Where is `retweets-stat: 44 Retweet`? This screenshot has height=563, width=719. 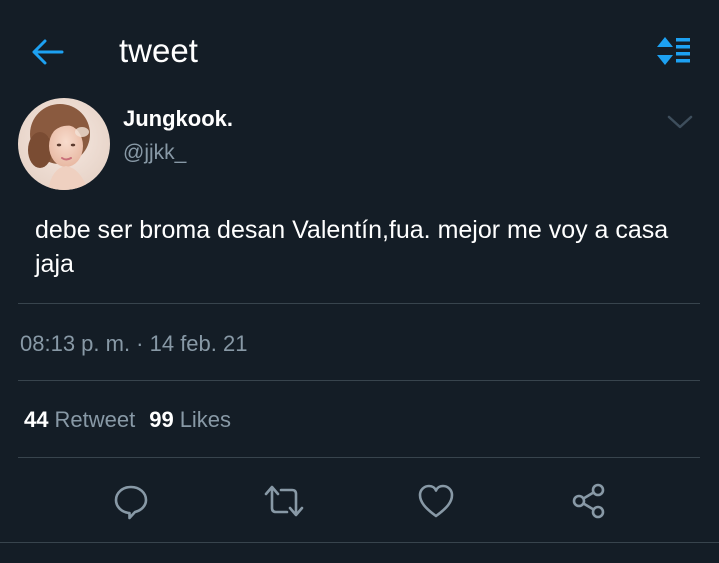 retweets-stat: 44 Retweet is located at coordinates (79, 420).